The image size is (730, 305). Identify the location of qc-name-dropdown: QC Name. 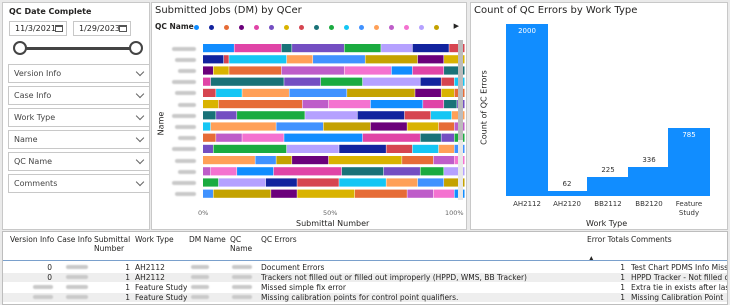
(79, 161).